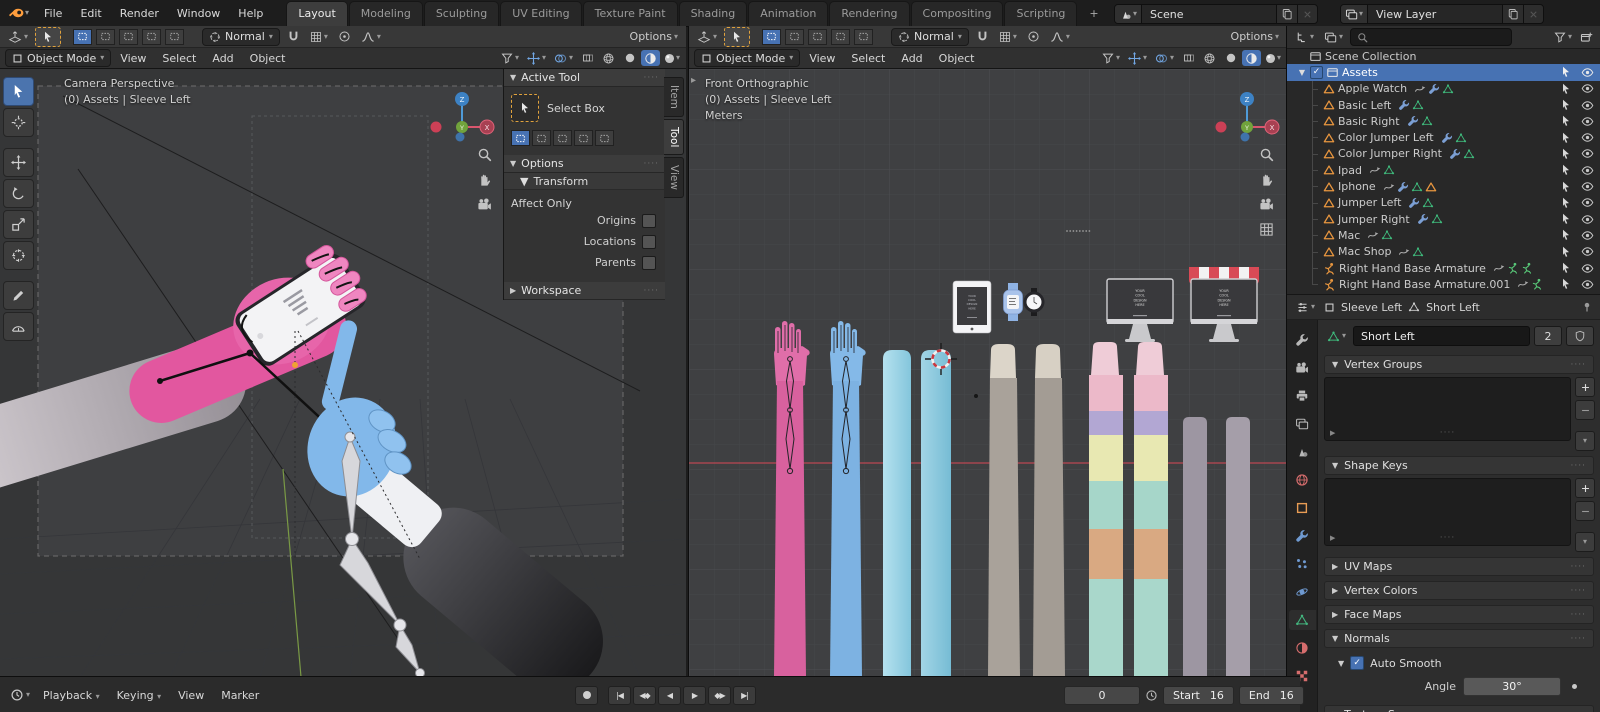  What do you see at coordinates (1435, 14) in the screenshot?
I see `view-layer-name-field: View Layer` at bounding box center [1435, 14].